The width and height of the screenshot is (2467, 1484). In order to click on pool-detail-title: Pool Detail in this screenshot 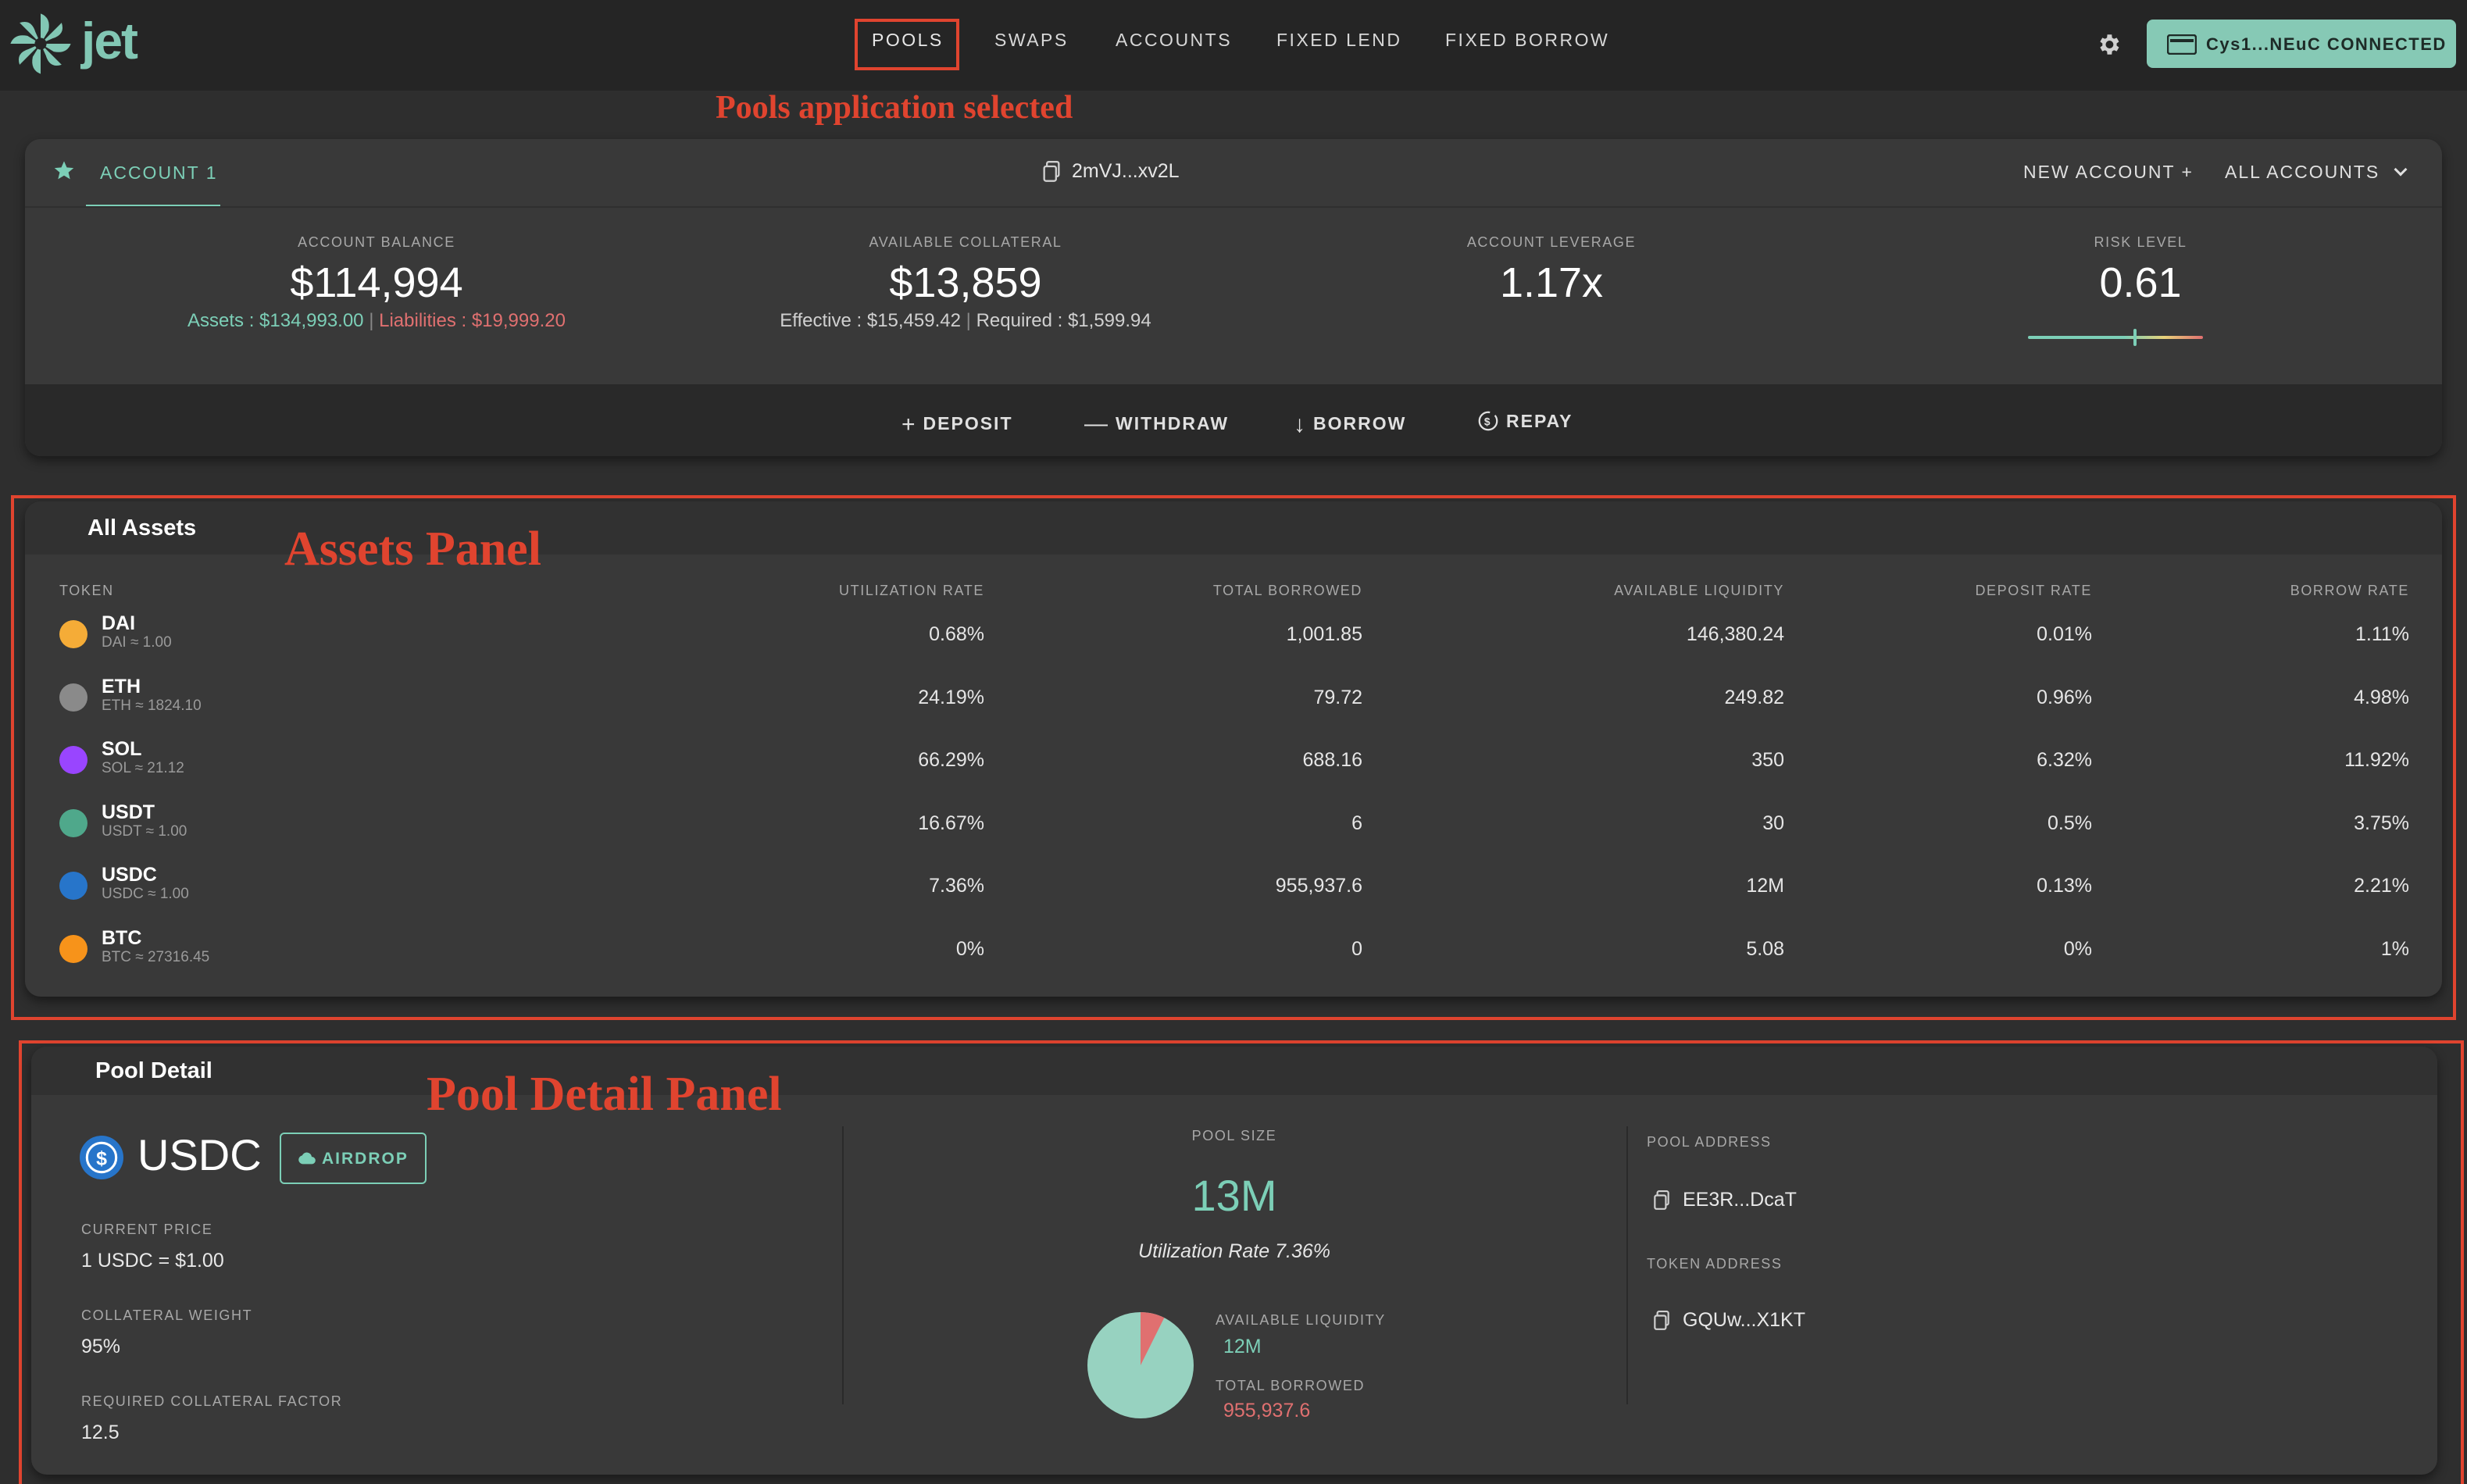, I will do `click(153, 1070)`.